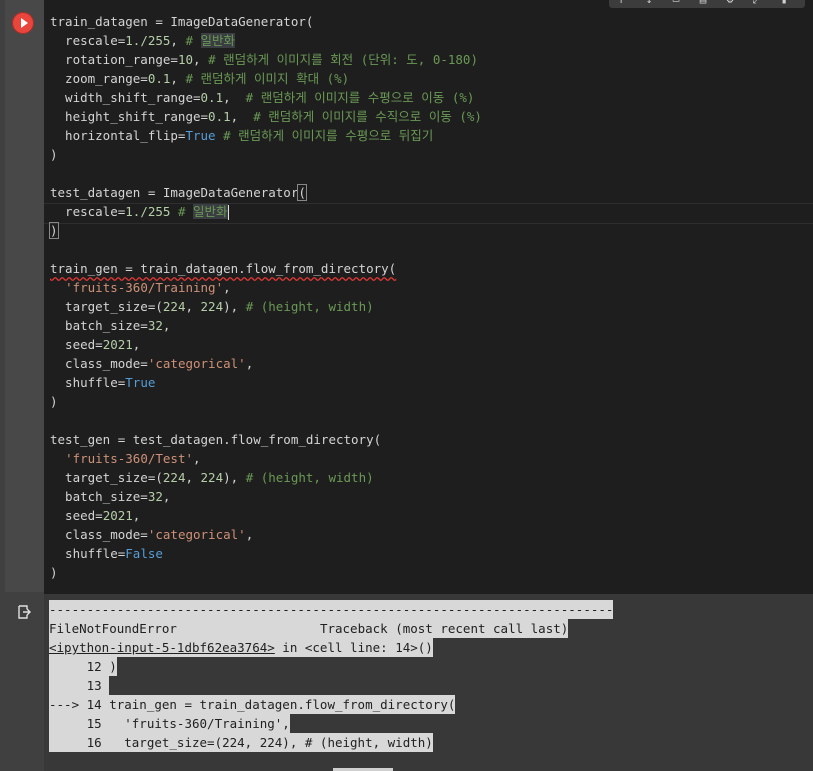 Image resolution: width=813 pixels, height=771 pixels. I want to click on code-line: shuffle=False, so click(106, 553).